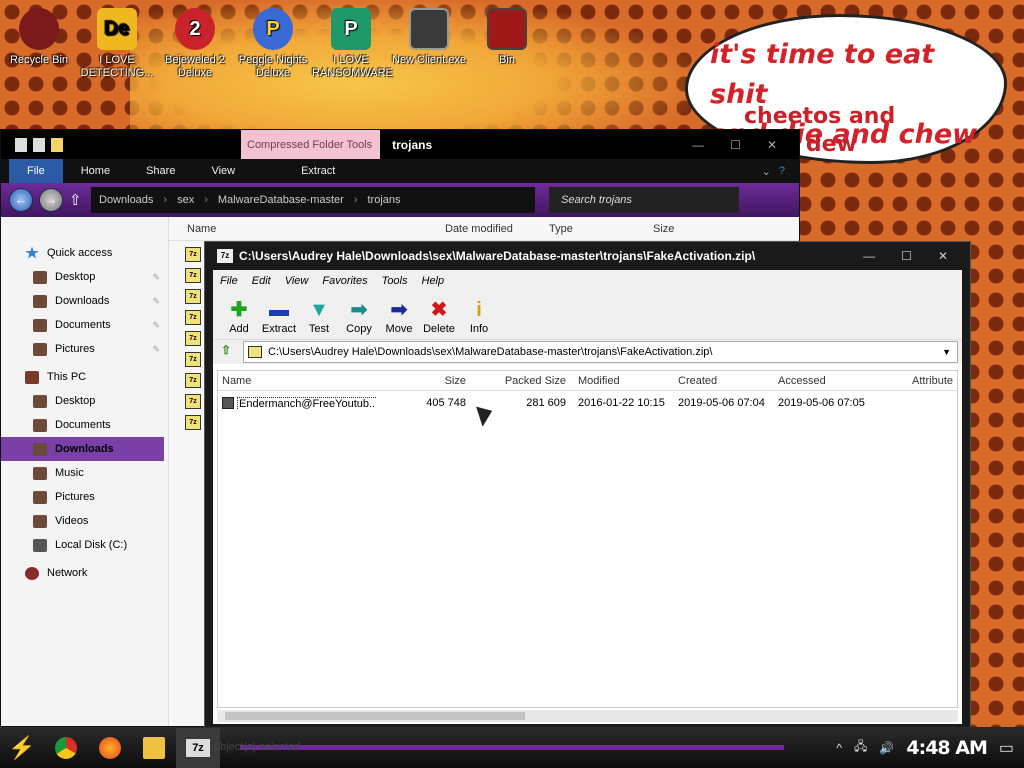 The image size is (1024, 768). What do you see at coordinates (185, 200) in the screenshot?
I see `crumb-sex: sex` at bounding box center [185, 200].